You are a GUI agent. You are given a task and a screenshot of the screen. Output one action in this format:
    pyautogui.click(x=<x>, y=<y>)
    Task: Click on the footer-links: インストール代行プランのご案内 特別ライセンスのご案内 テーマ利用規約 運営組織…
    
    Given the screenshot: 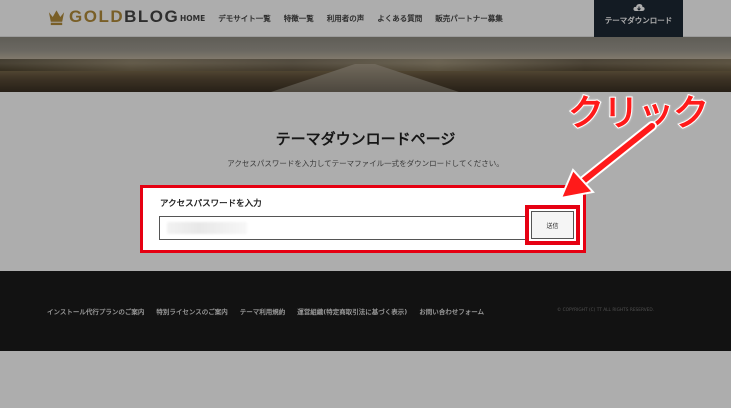 What is the action you would take?
    pyautogui.click(x=271, y=311)
    